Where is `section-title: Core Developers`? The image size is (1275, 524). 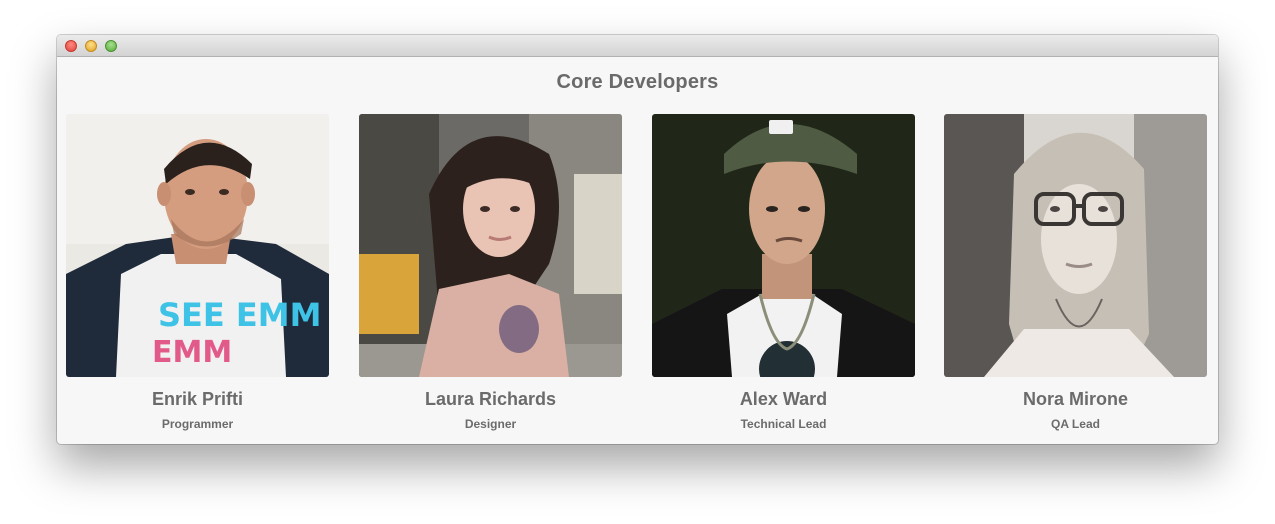 section-title: Core Developers is located at coordinates (637, 82).